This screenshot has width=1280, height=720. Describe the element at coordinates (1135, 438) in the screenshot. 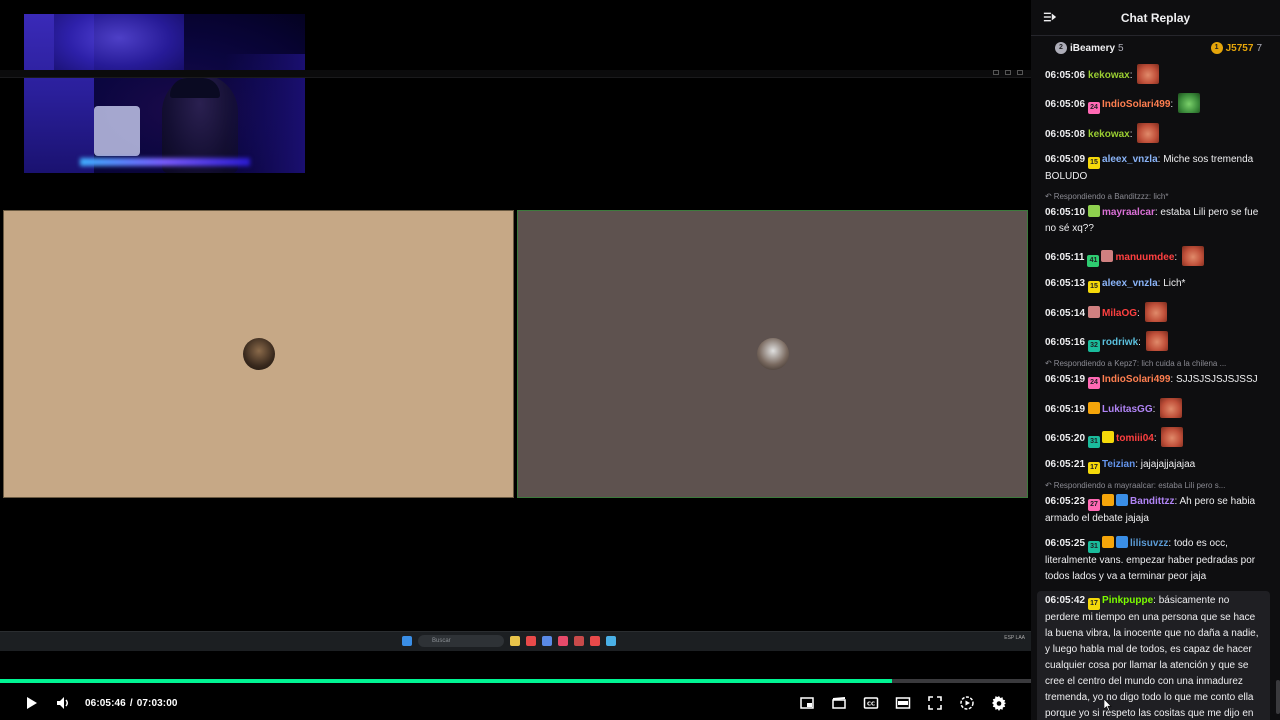

I see `message-username: tomiii04` at that location.